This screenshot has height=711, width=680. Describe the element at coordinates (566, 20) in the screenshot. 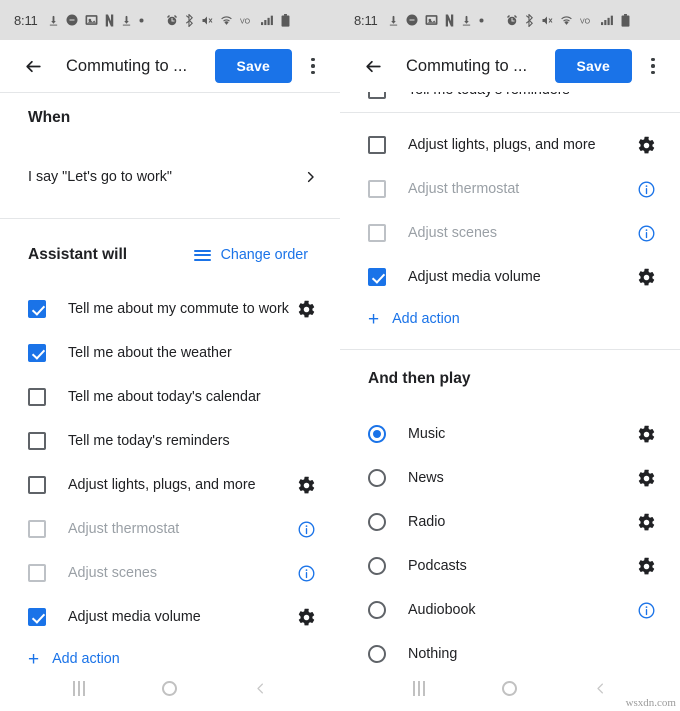

I see `wifi-icon` at that location.